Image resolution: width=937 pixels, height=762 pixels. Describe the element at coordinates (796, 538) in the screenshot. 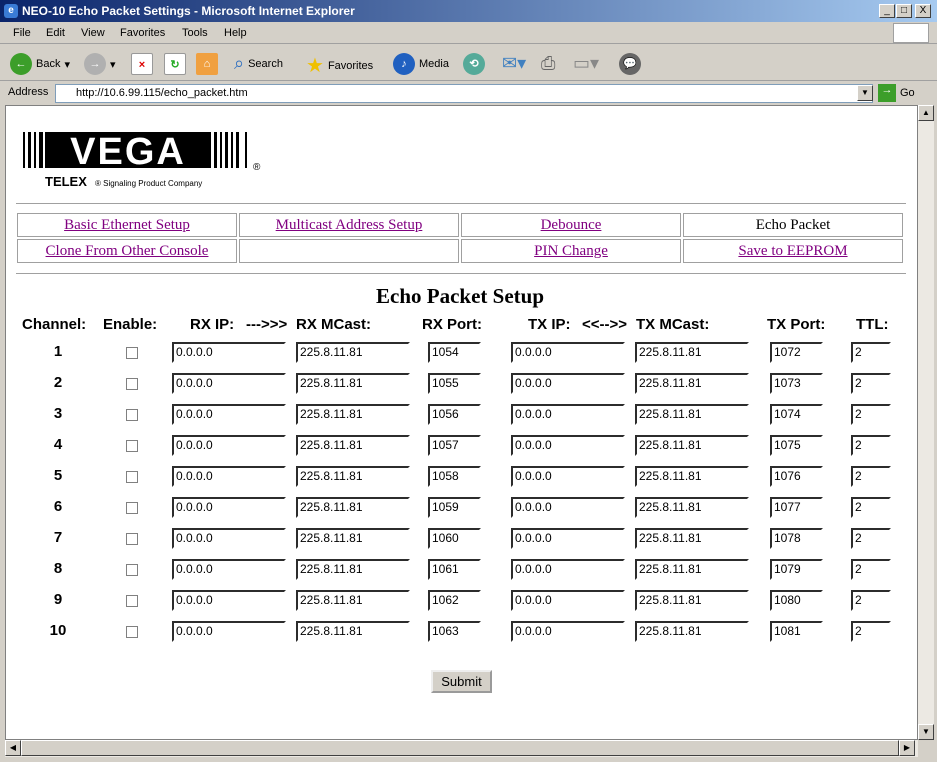

I see `tx-port-input: 1078` at that location.